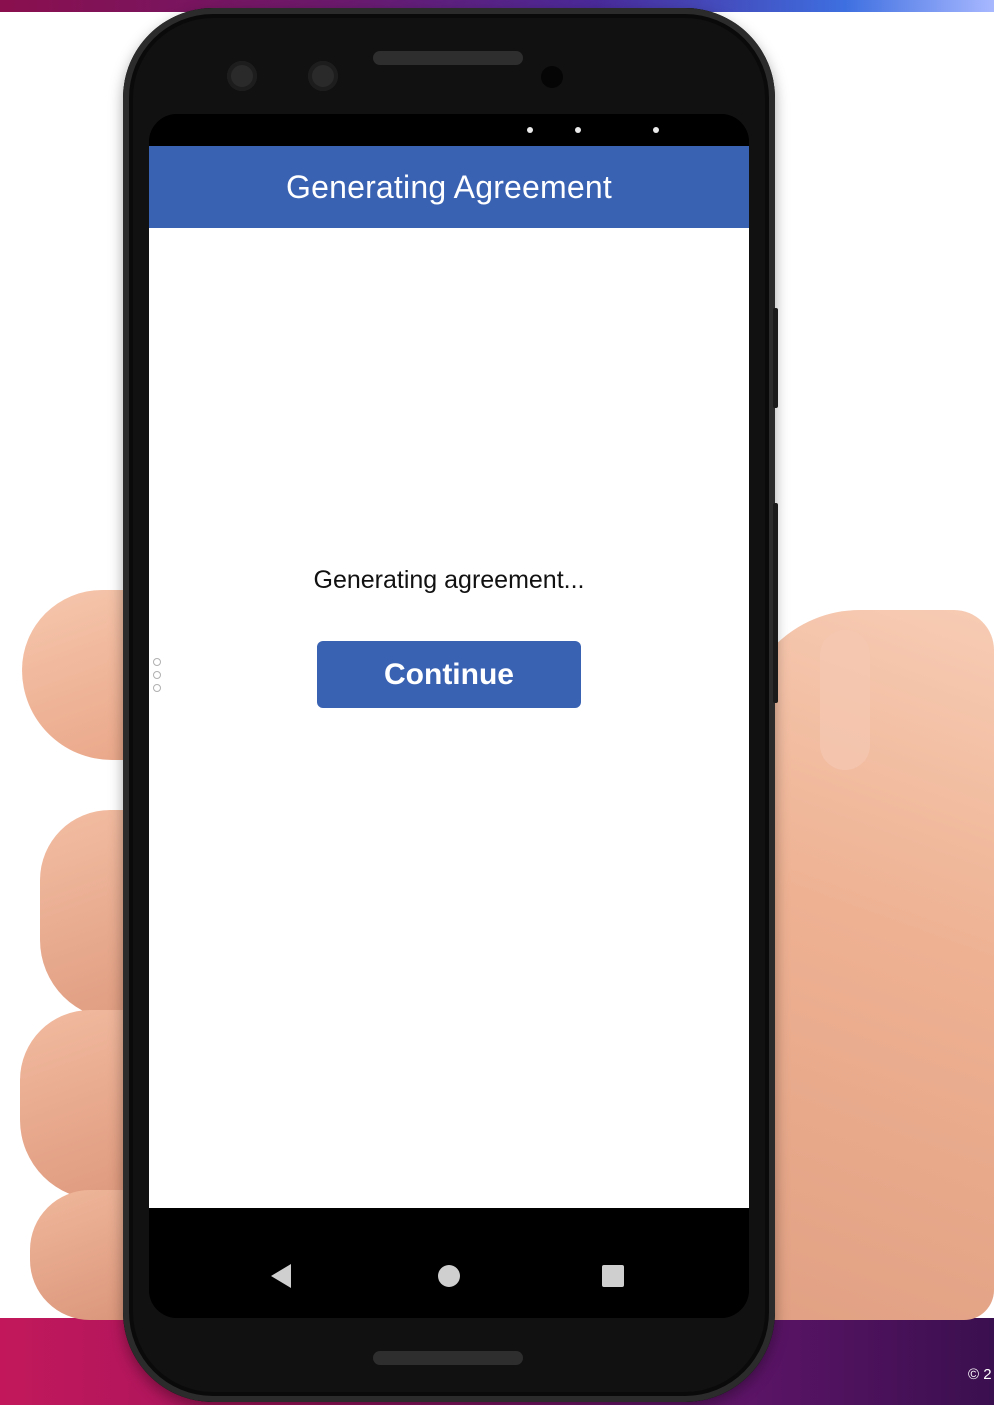  What do you see at coordinates (775, 358) in the screenshot?
I see `volume-button` at bounding box center [775, 358].